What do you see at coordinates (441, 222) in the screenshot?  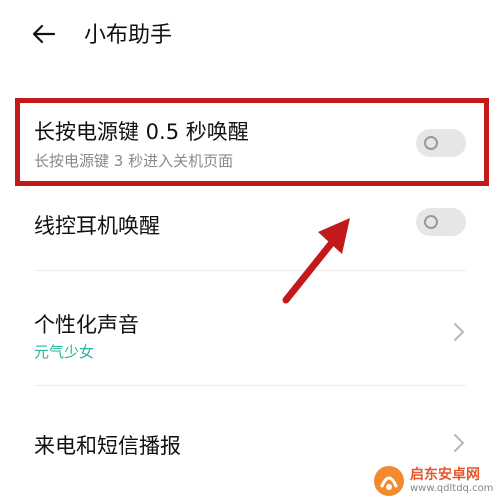 I see `wired-headset-wakeup-toggle` at bounding box center [441, 222].